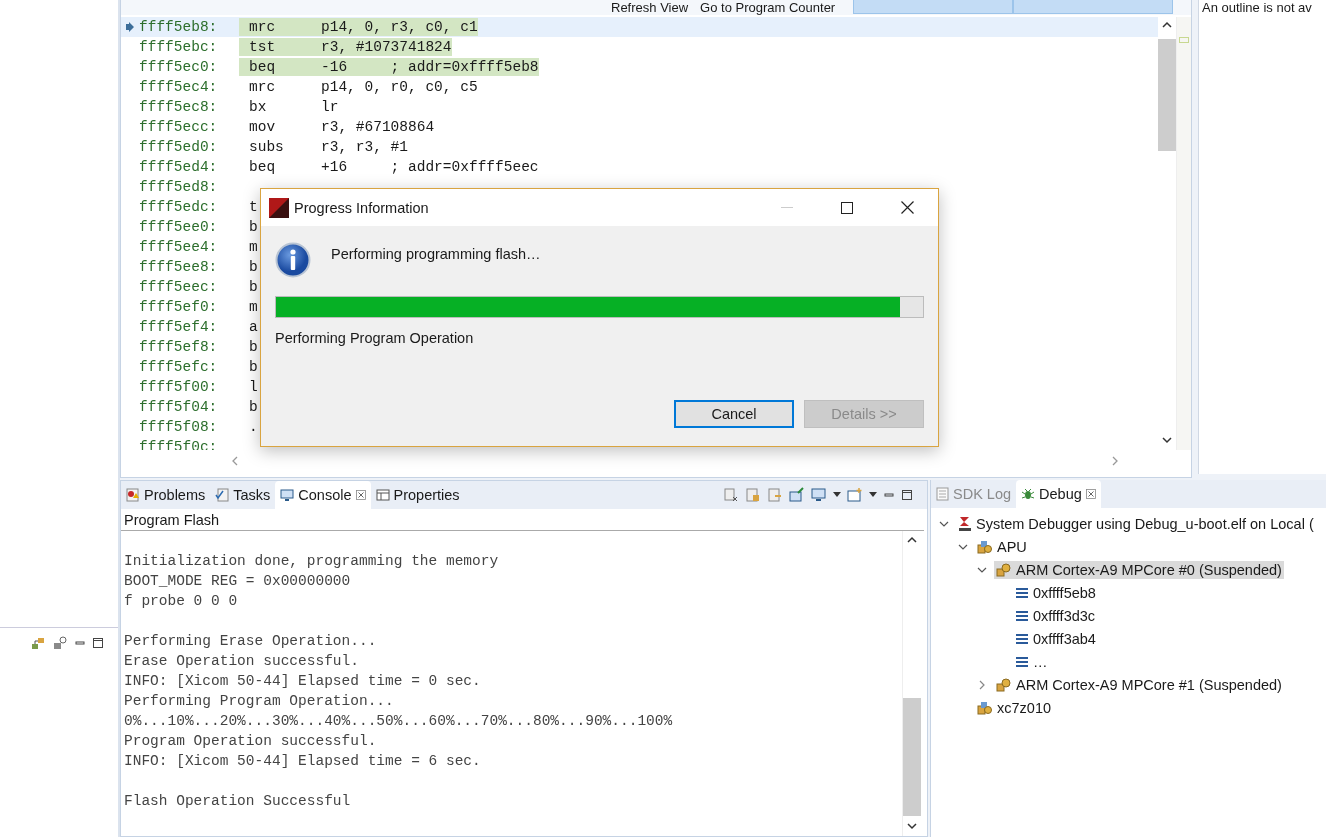  I want to click on bug-icon, so click(1028, 494).